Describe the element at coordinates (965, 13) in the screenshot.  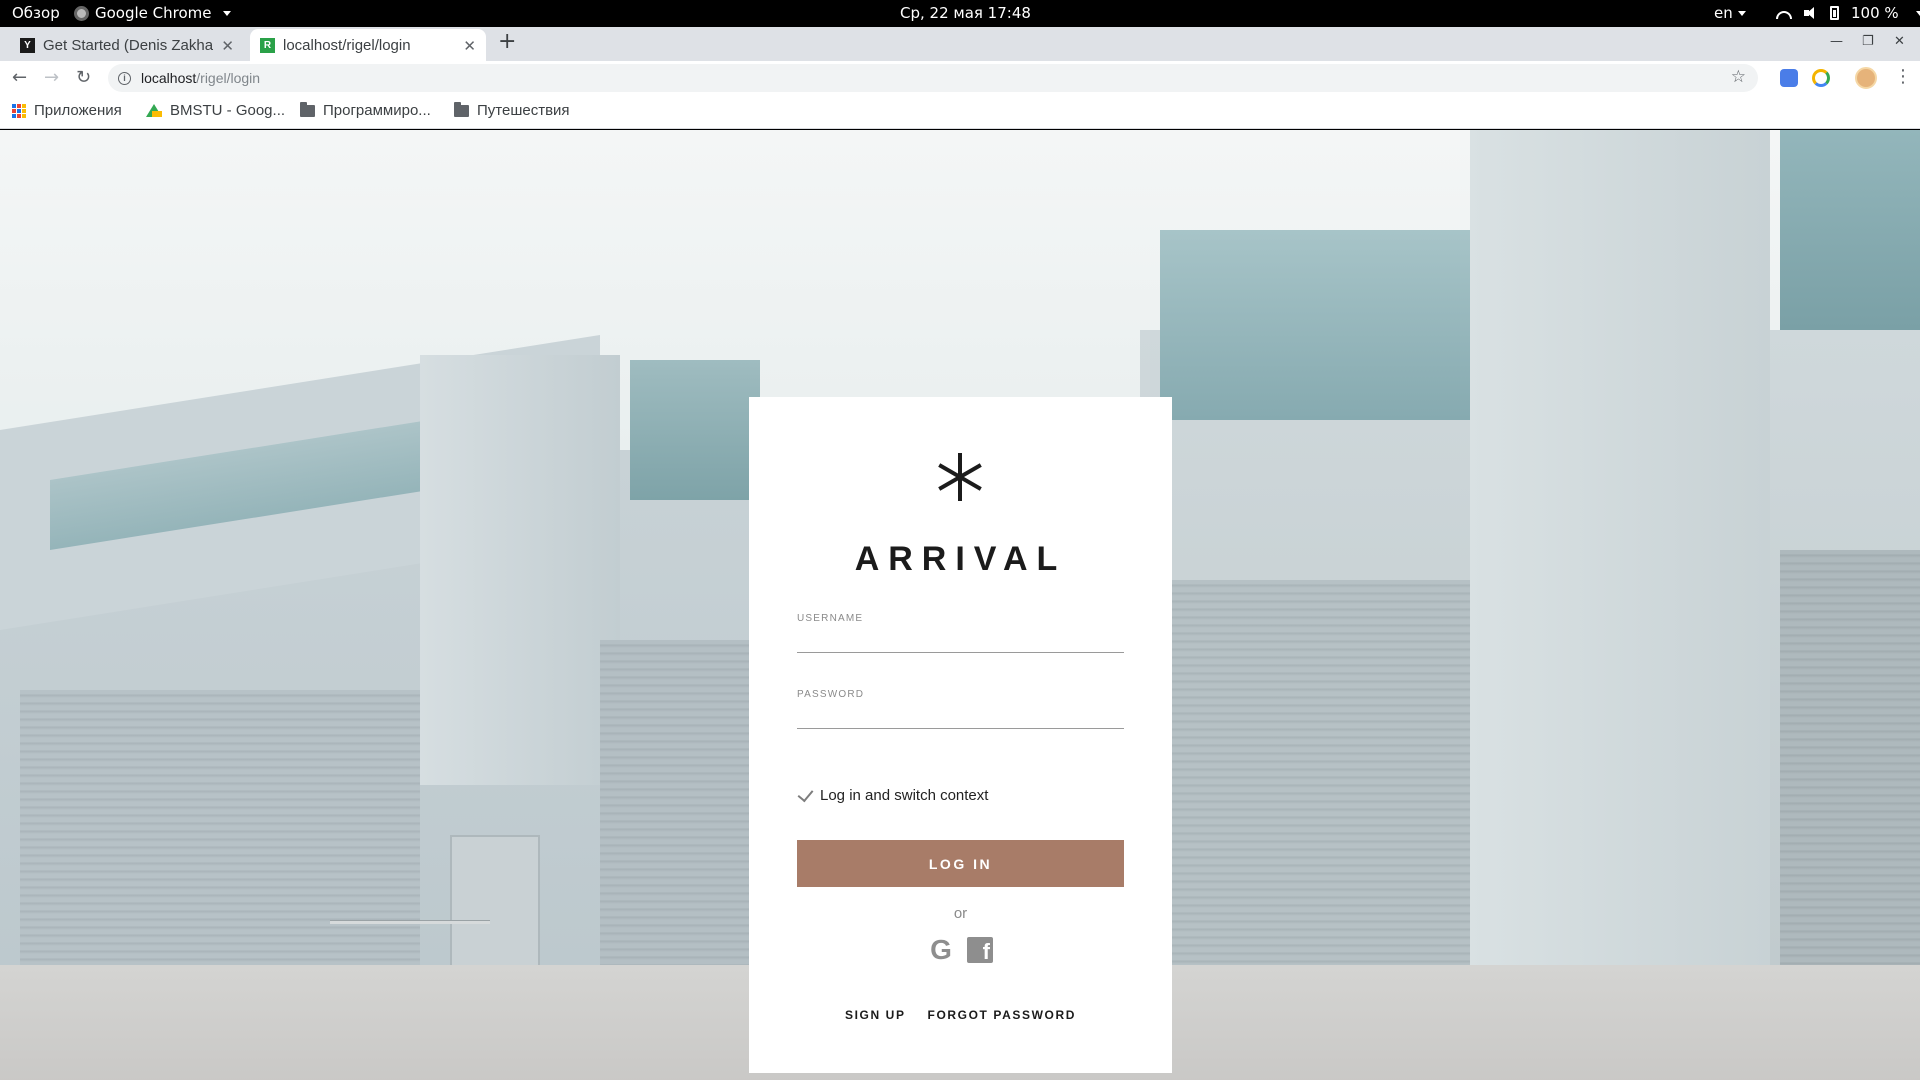
I see `clock: Ср, 22 мая 17:48` at that location.